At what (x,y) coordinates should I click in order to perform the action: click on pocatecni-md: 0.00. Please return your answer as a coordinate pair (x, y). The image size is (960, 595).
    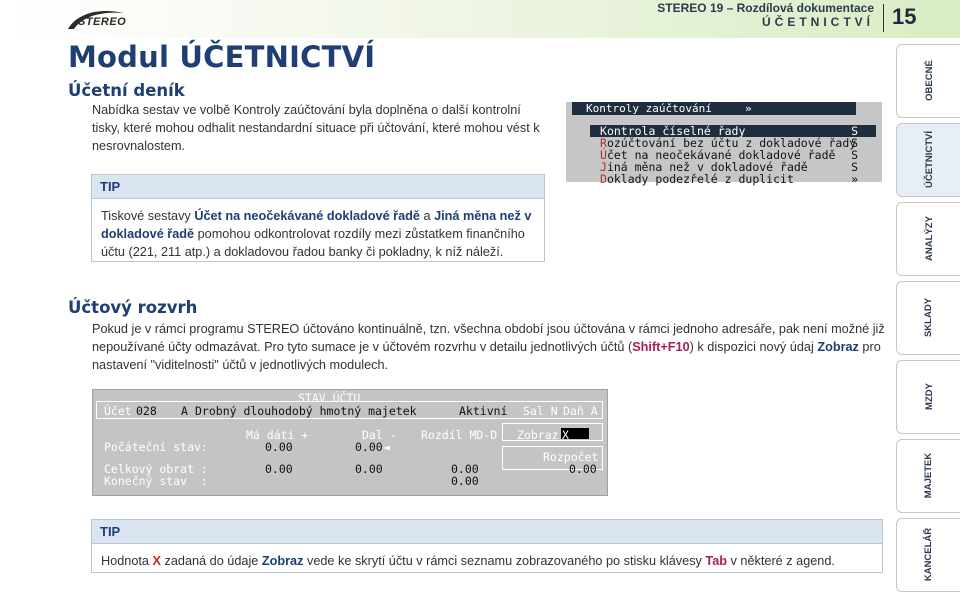
    Looking at the image, I should click on (279, 447).